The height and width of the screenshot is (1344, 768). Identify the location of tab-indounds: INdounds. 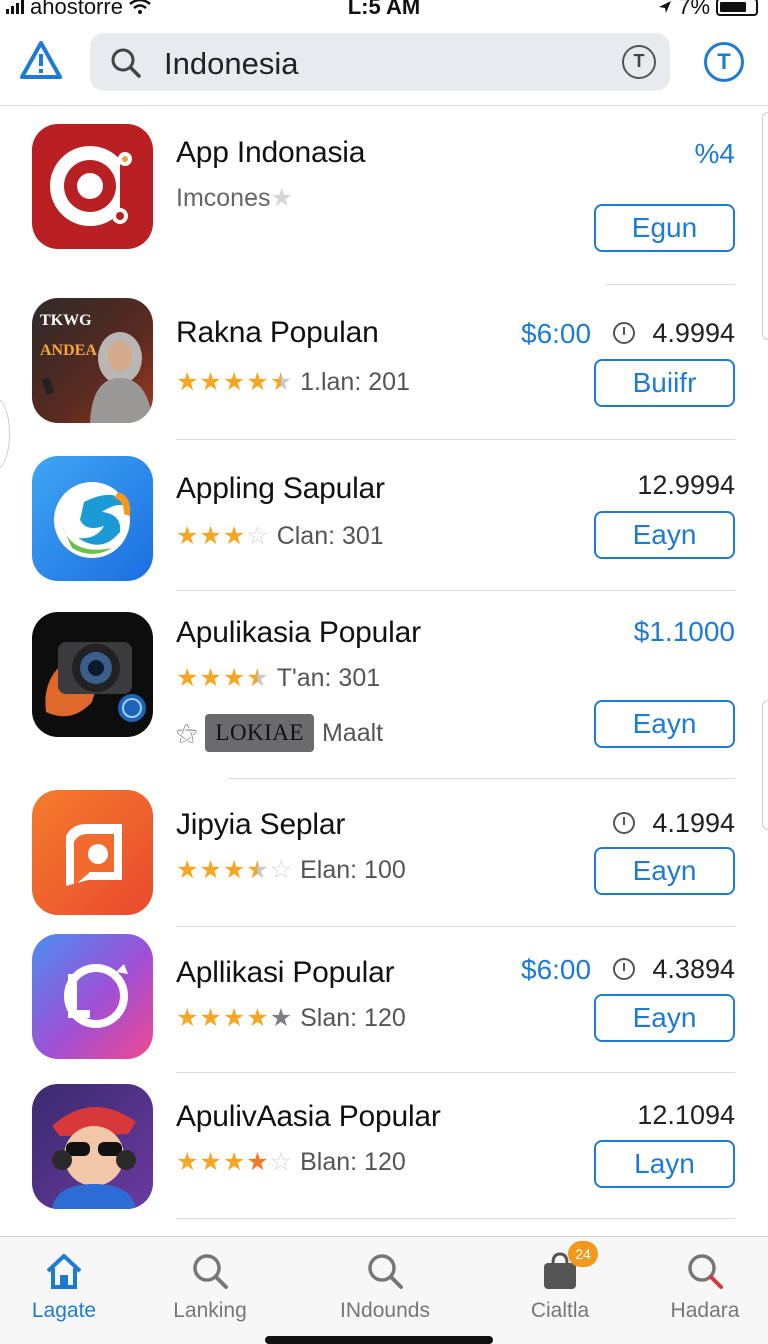
(385, 1290).